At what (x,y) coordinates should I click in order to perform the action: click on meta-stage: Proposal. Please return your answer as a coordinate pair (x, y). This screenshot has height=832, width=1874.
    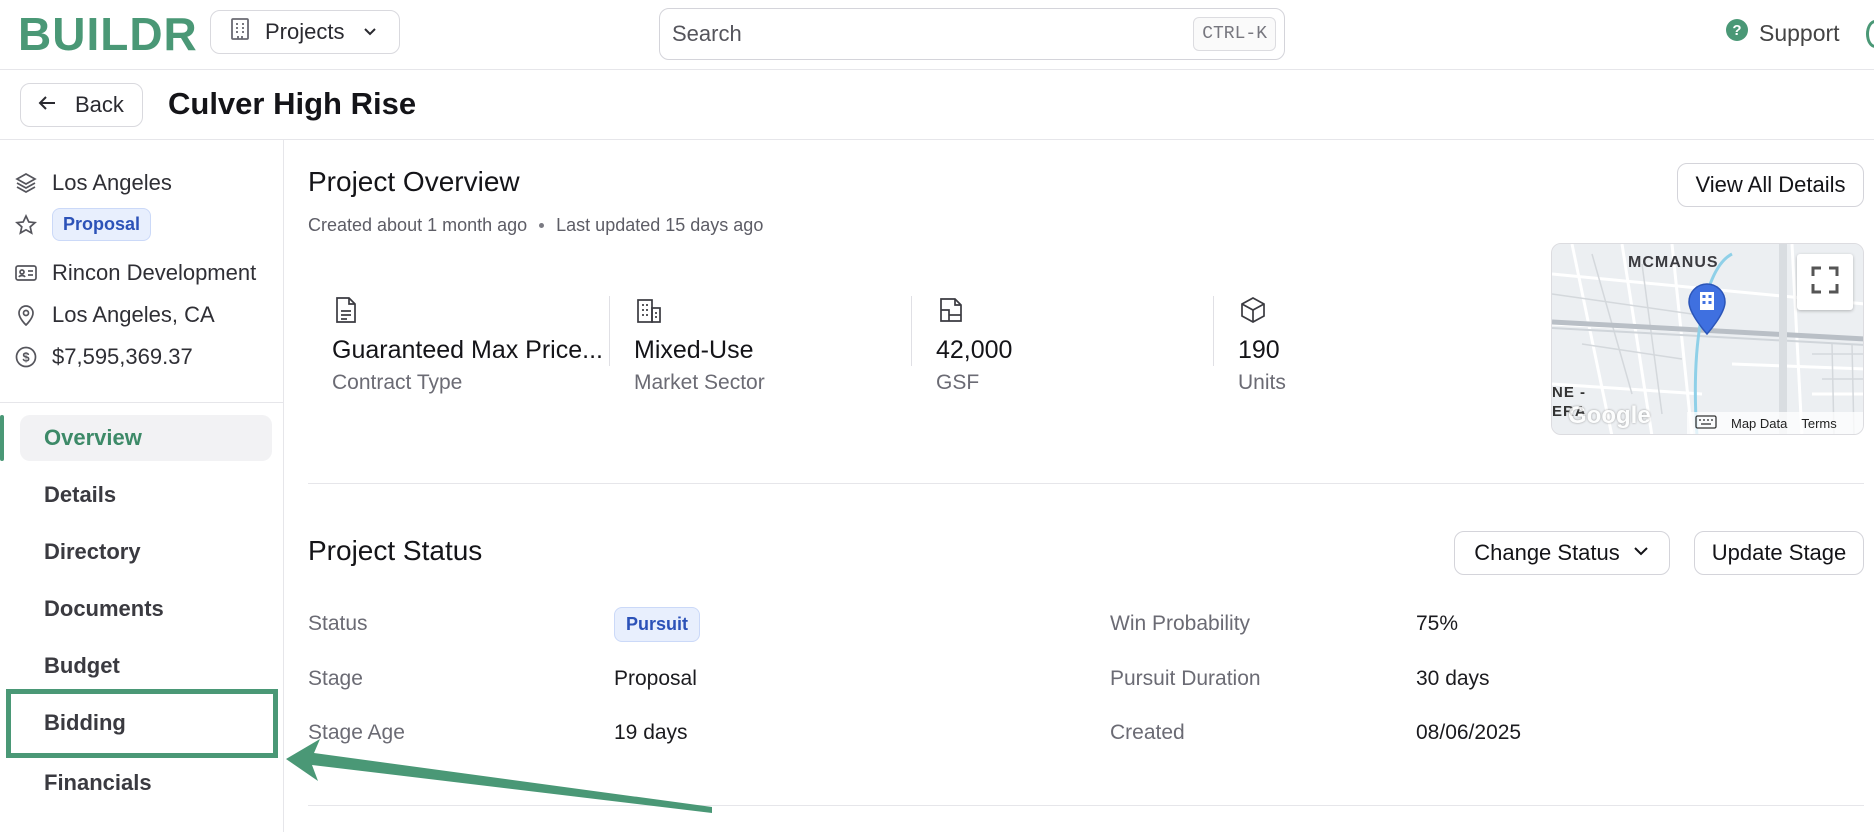
    Looking at the image, I should click on (83, 224).